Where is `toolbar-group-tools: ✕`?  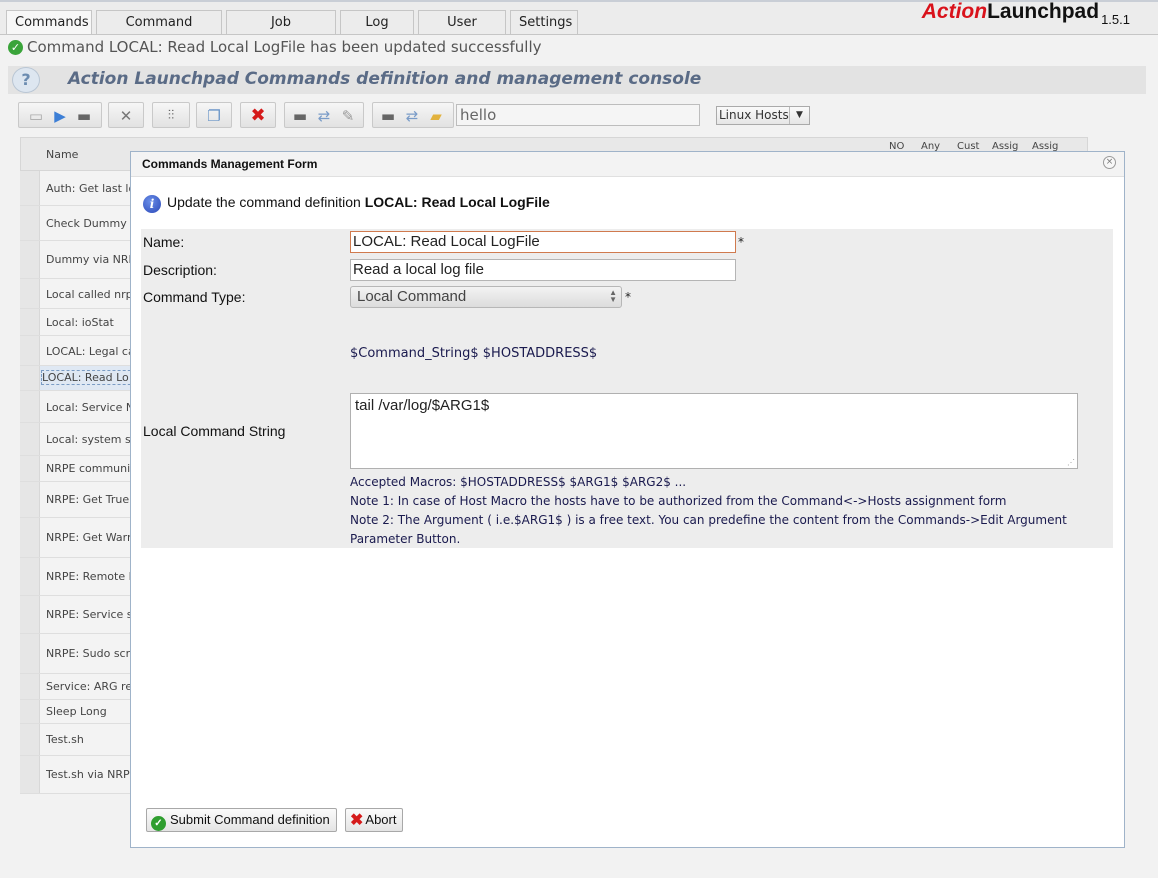
toolbar-group-tools: ✕ is located at coordinates (126, 115).